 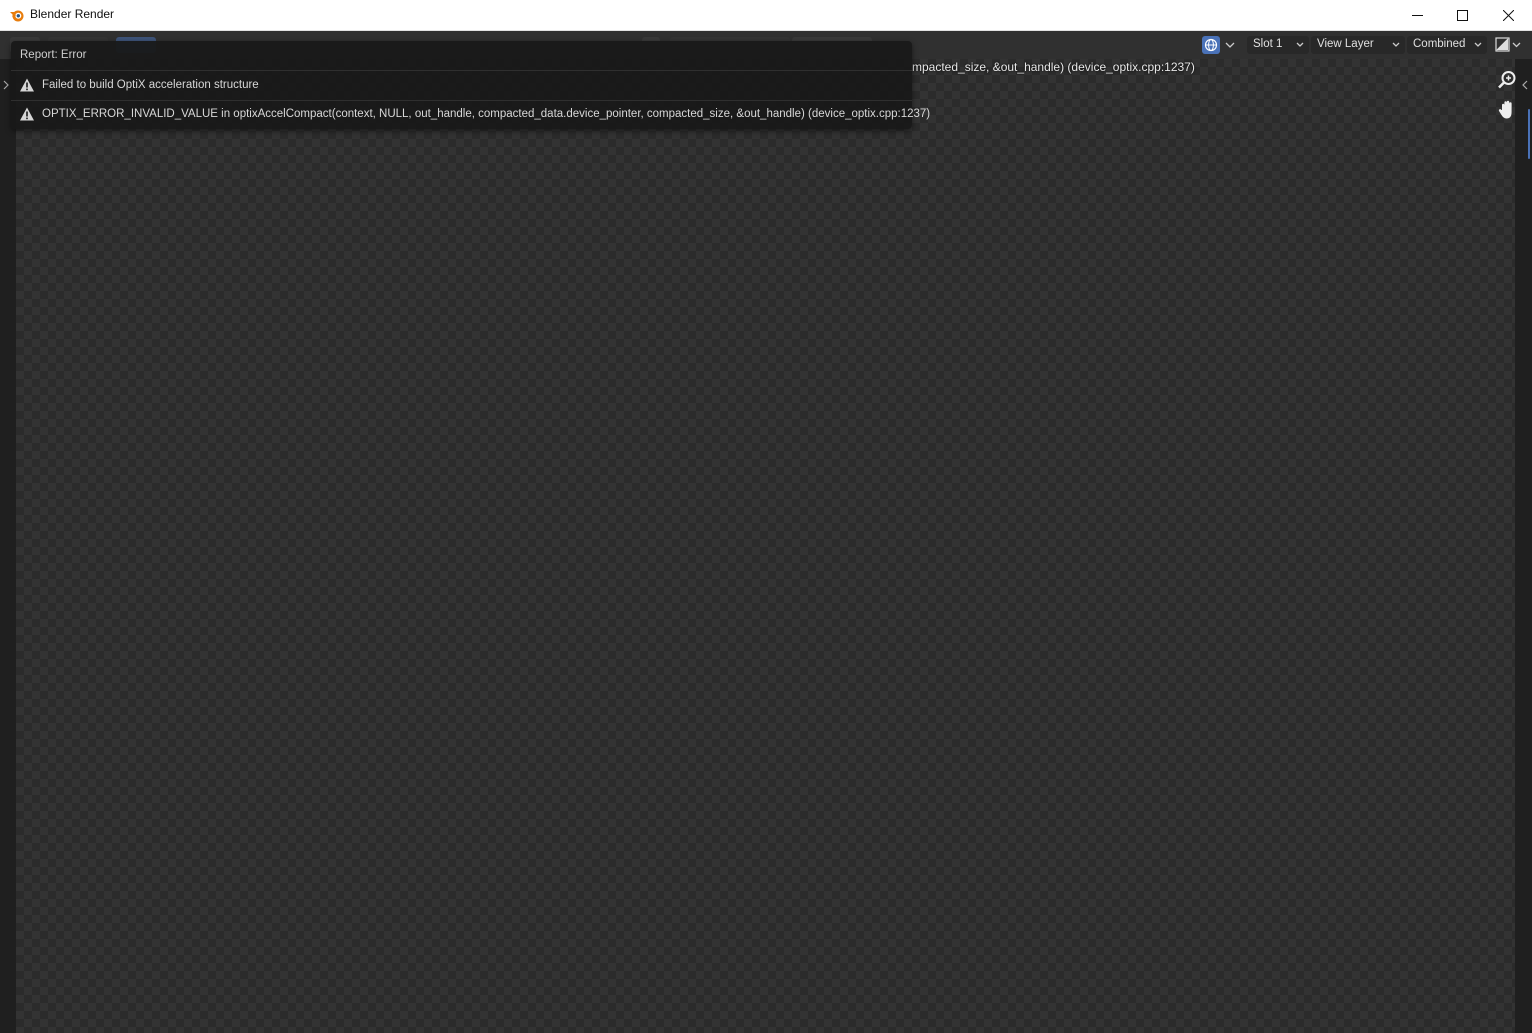 What do you see at coordinates (1523, 546) in the screenshot?
I see `sidebar-region` at bounding box center [1523, 546].